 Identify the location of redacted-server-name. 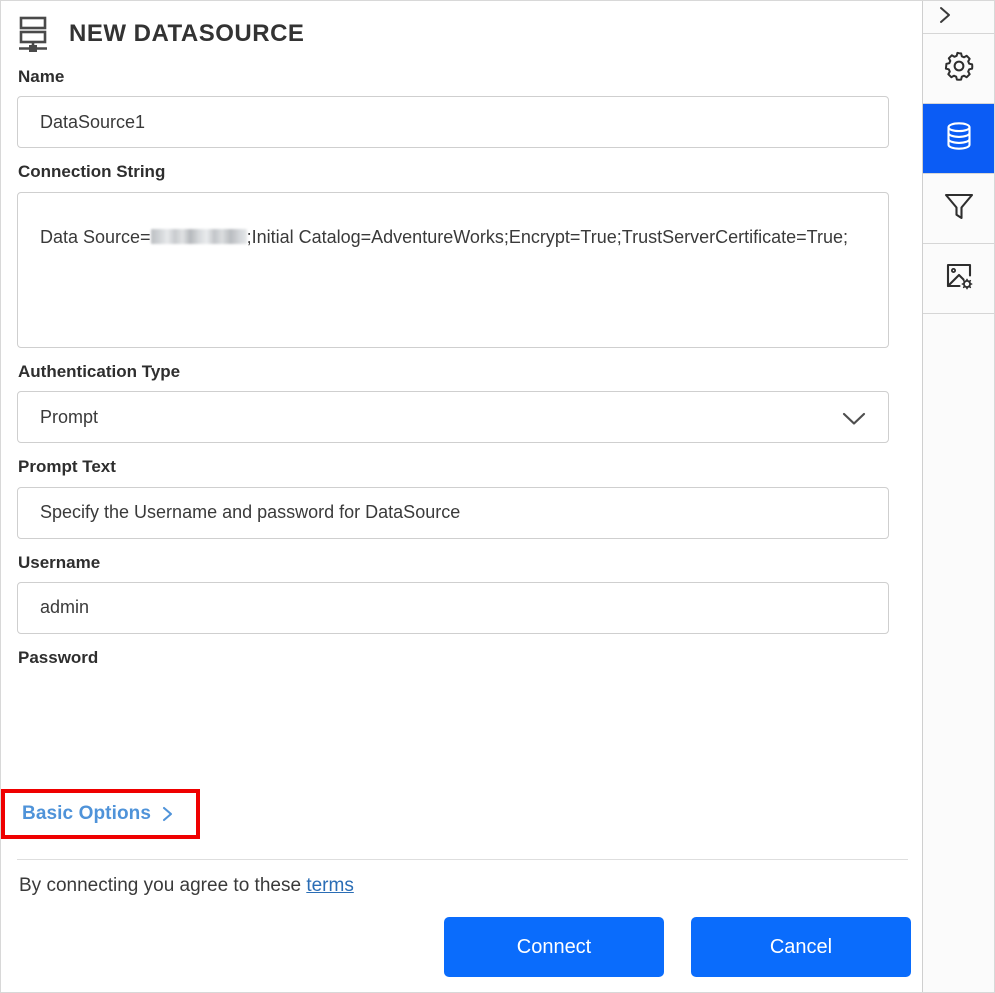
(198, 236).